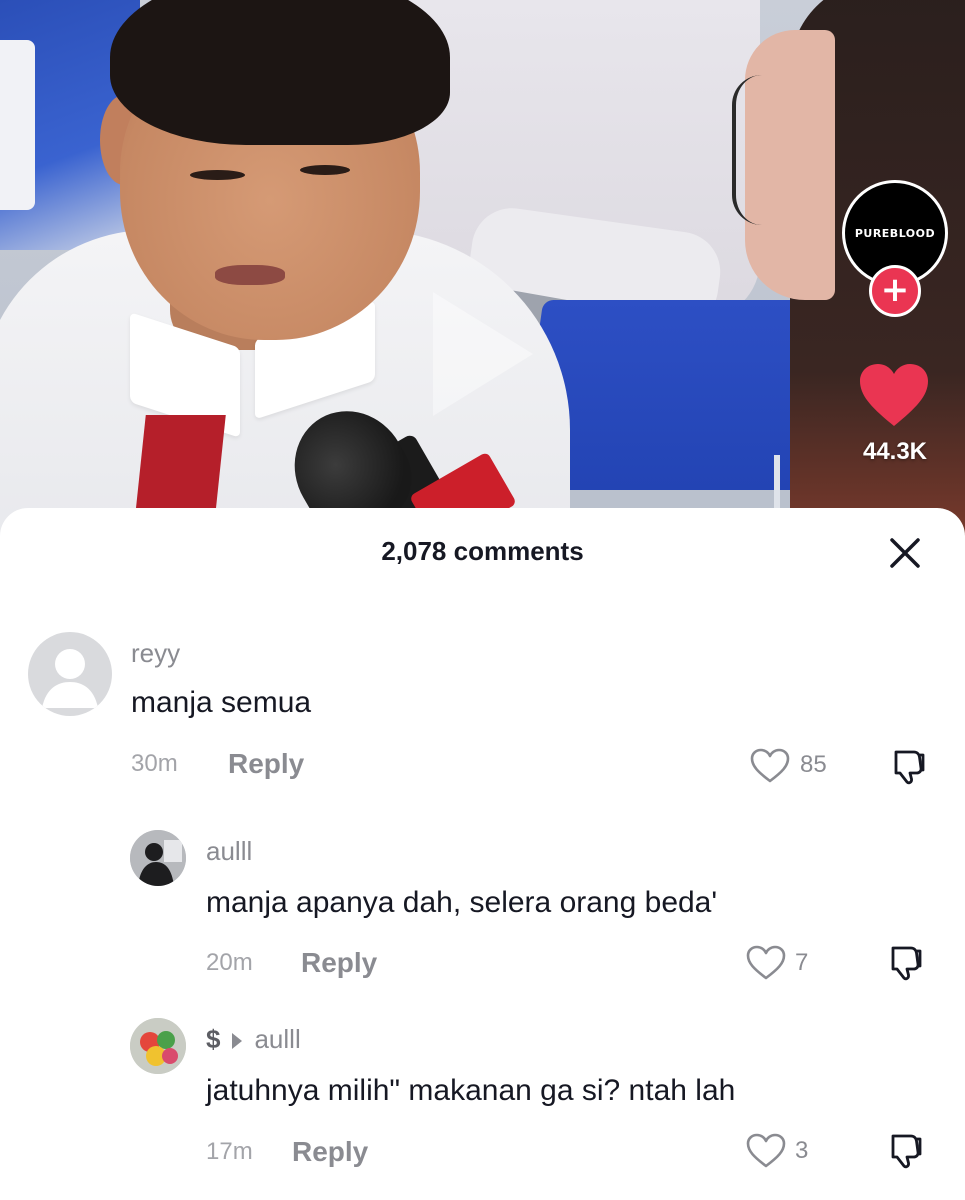  I want to click on like-count: 44.3K, so click(895, 451).